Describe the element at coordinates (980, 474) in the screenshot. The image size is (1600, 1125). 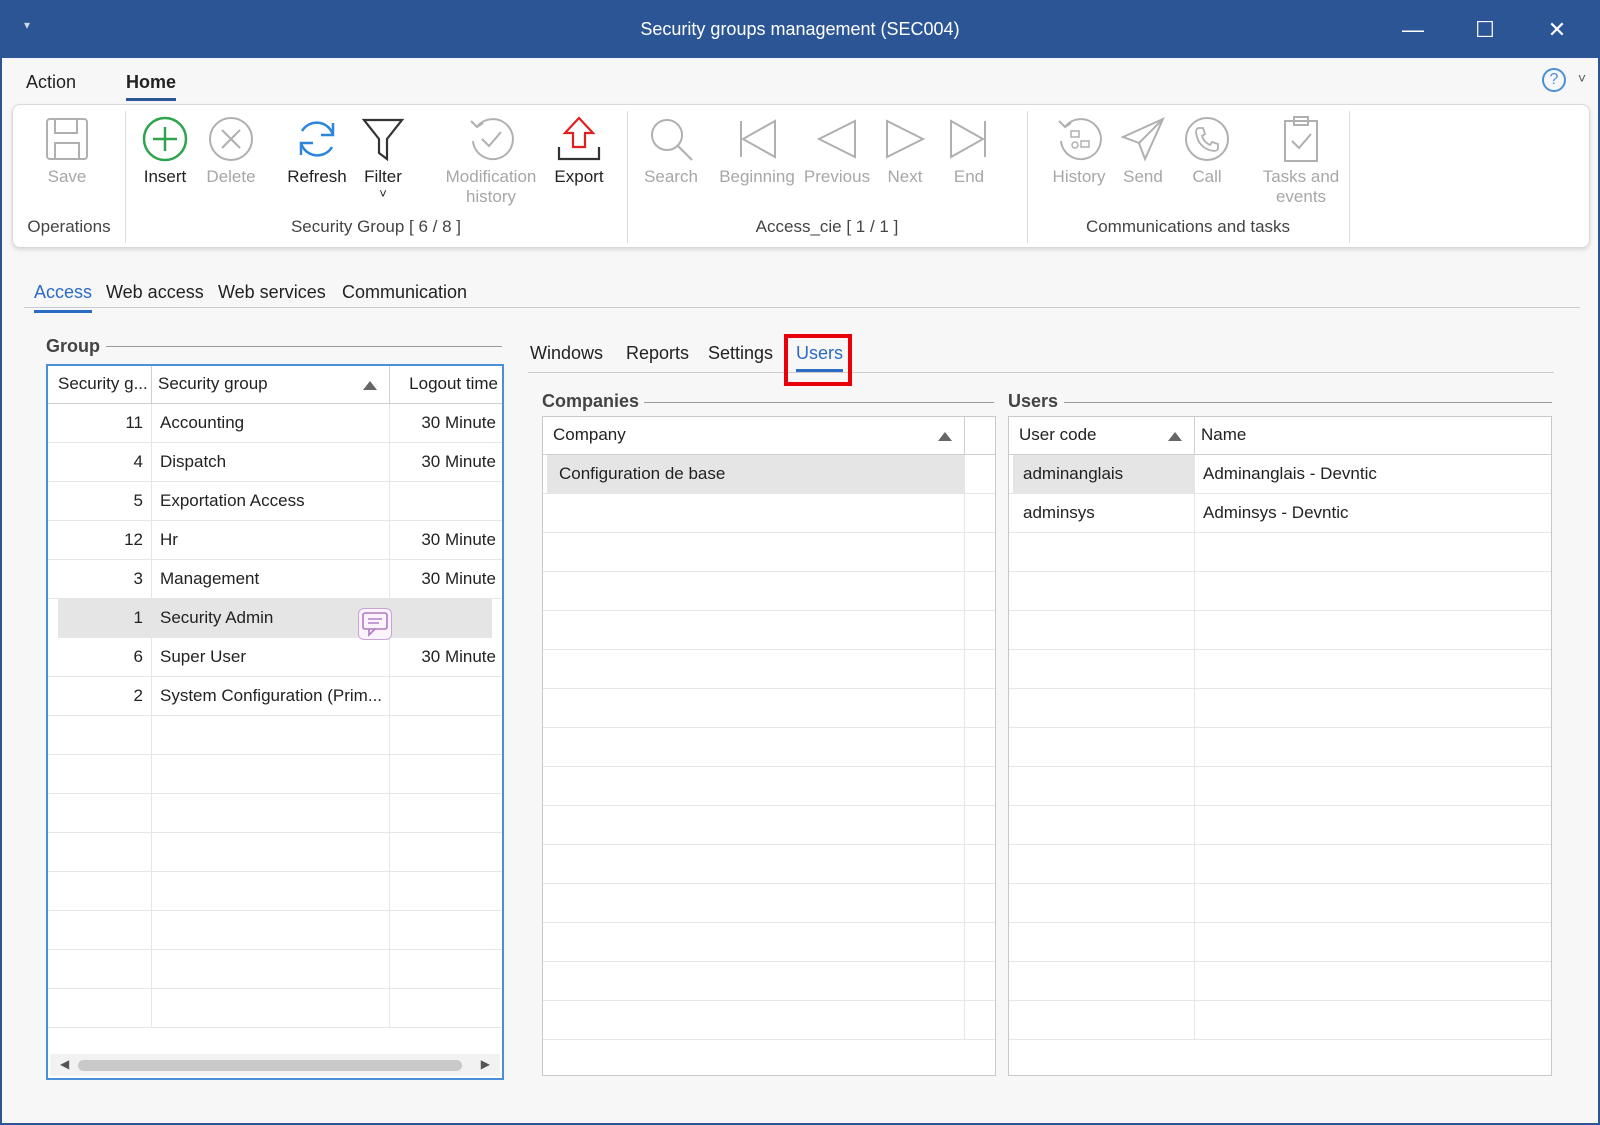
I see `cell-filler` at that location.